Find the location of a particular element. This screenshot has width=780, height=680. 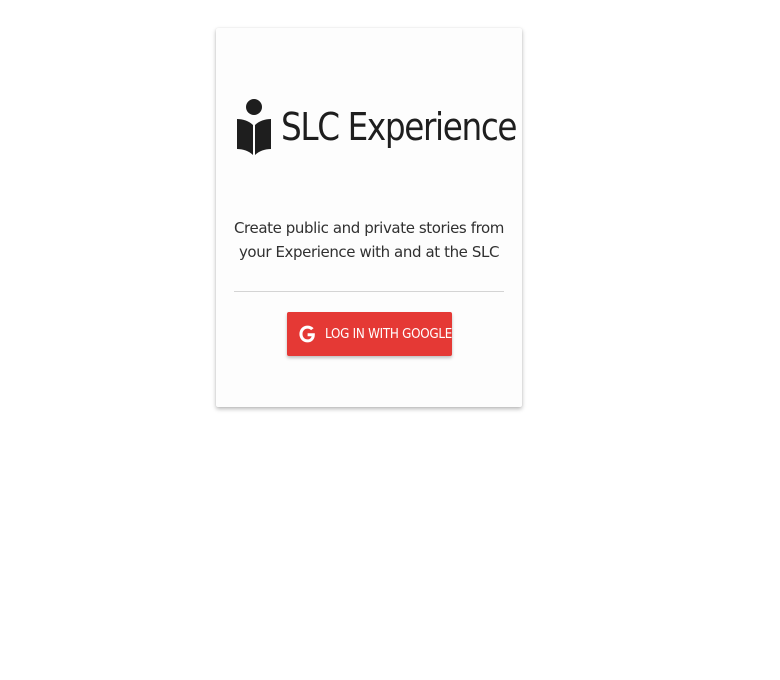

google-icon is located at coordinates (307, 334).